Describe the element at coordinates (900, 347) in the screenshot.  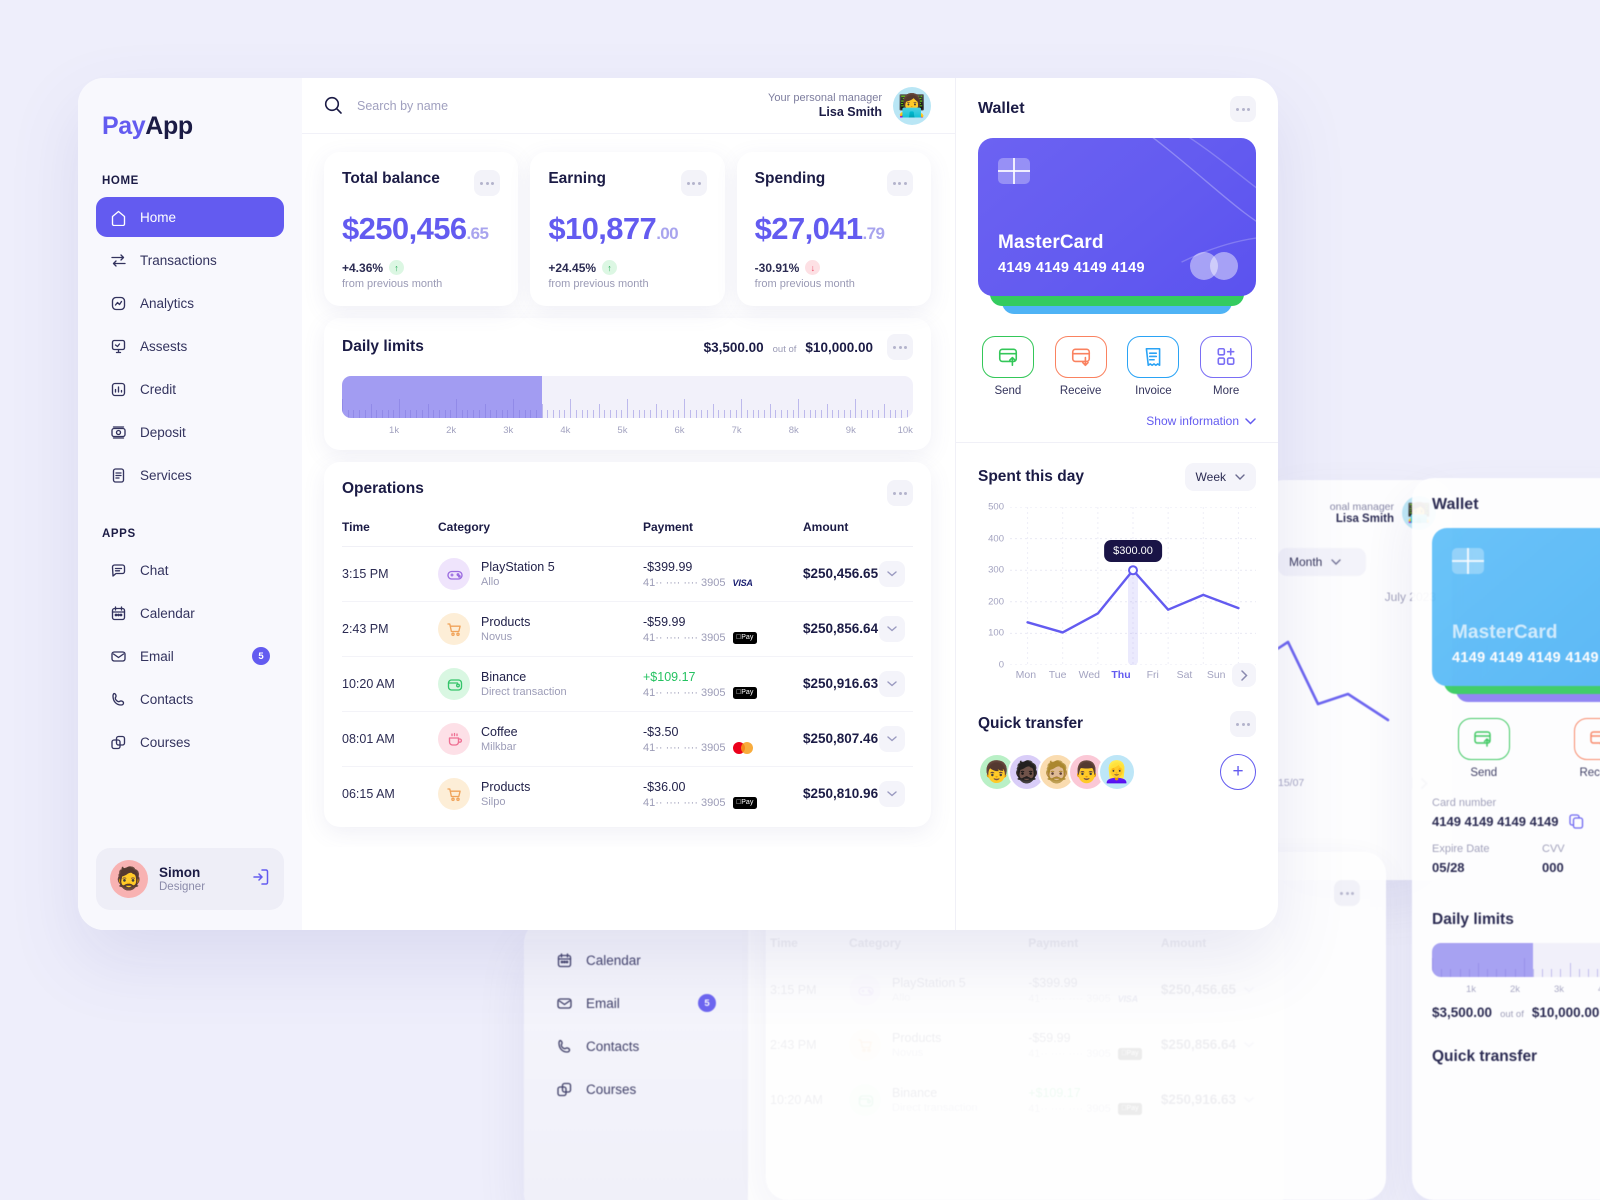
I see `daily-limits-menu-button` at that location.